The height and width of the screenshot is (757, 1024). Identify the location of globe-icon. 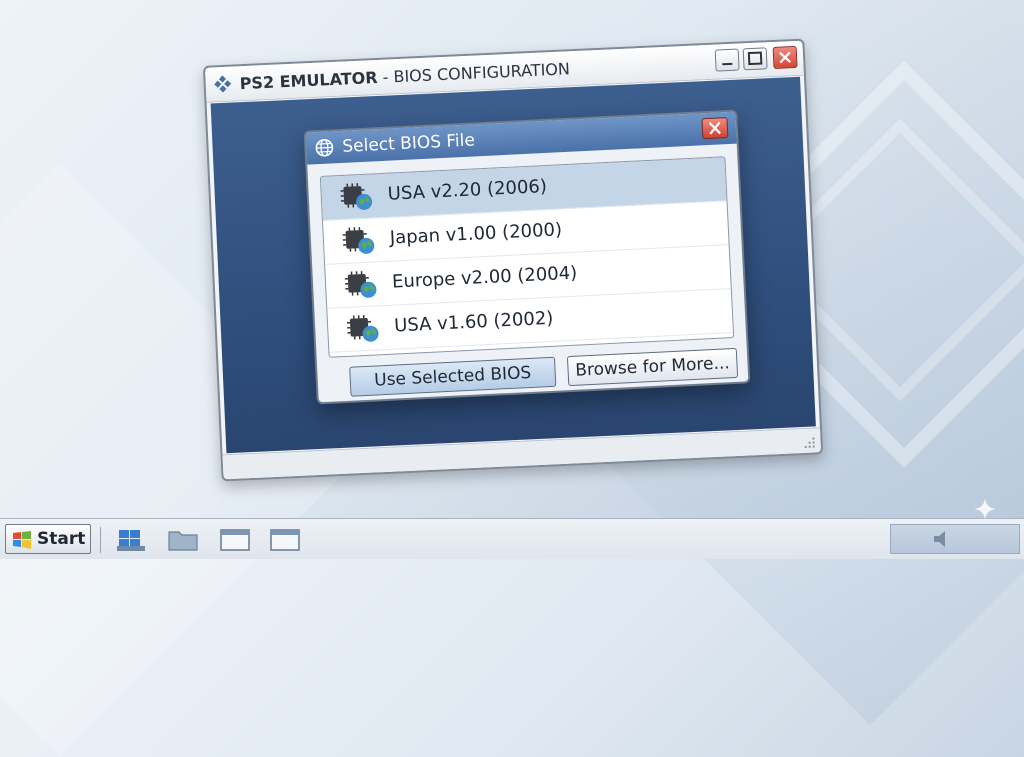
(324, 147).